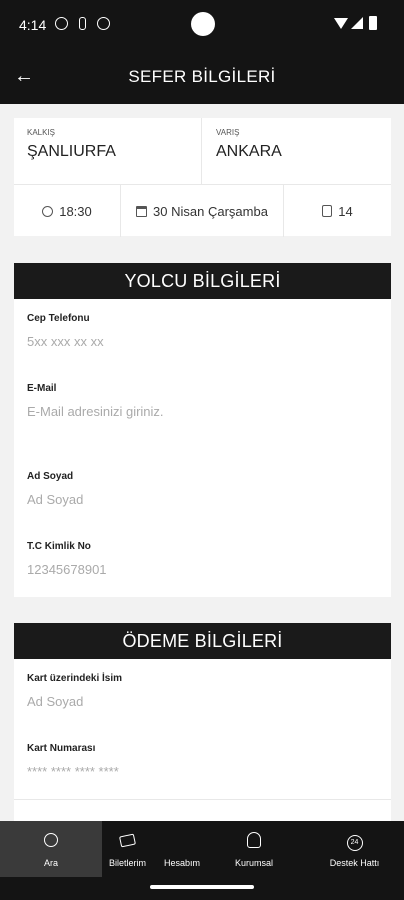 The width and height of the screenshot is (404, 900). I want to click on headset-icon: 24, so click(354, 843).